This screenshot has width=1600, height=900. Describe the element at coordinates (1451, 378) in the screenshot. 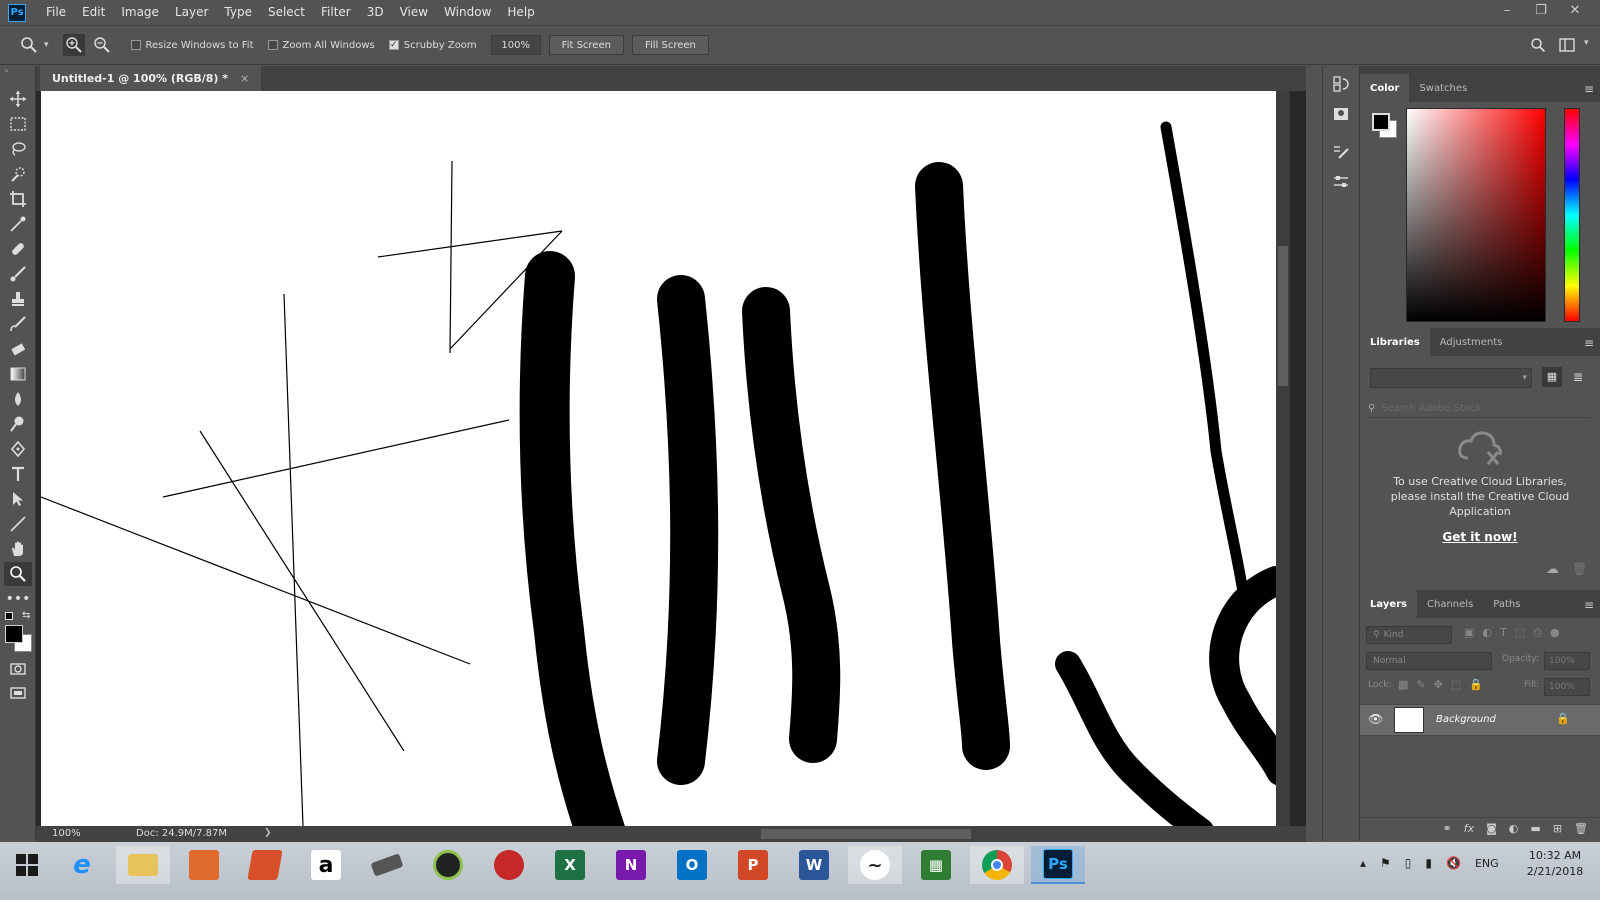

I see `library-select-dropdown: ▾` at that location.